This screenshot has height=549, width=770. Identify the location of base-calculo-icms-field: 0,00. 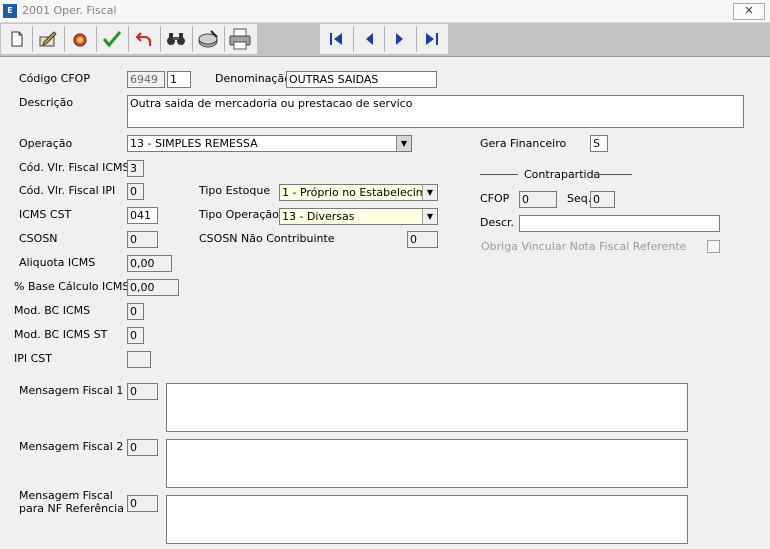
(153, 287).